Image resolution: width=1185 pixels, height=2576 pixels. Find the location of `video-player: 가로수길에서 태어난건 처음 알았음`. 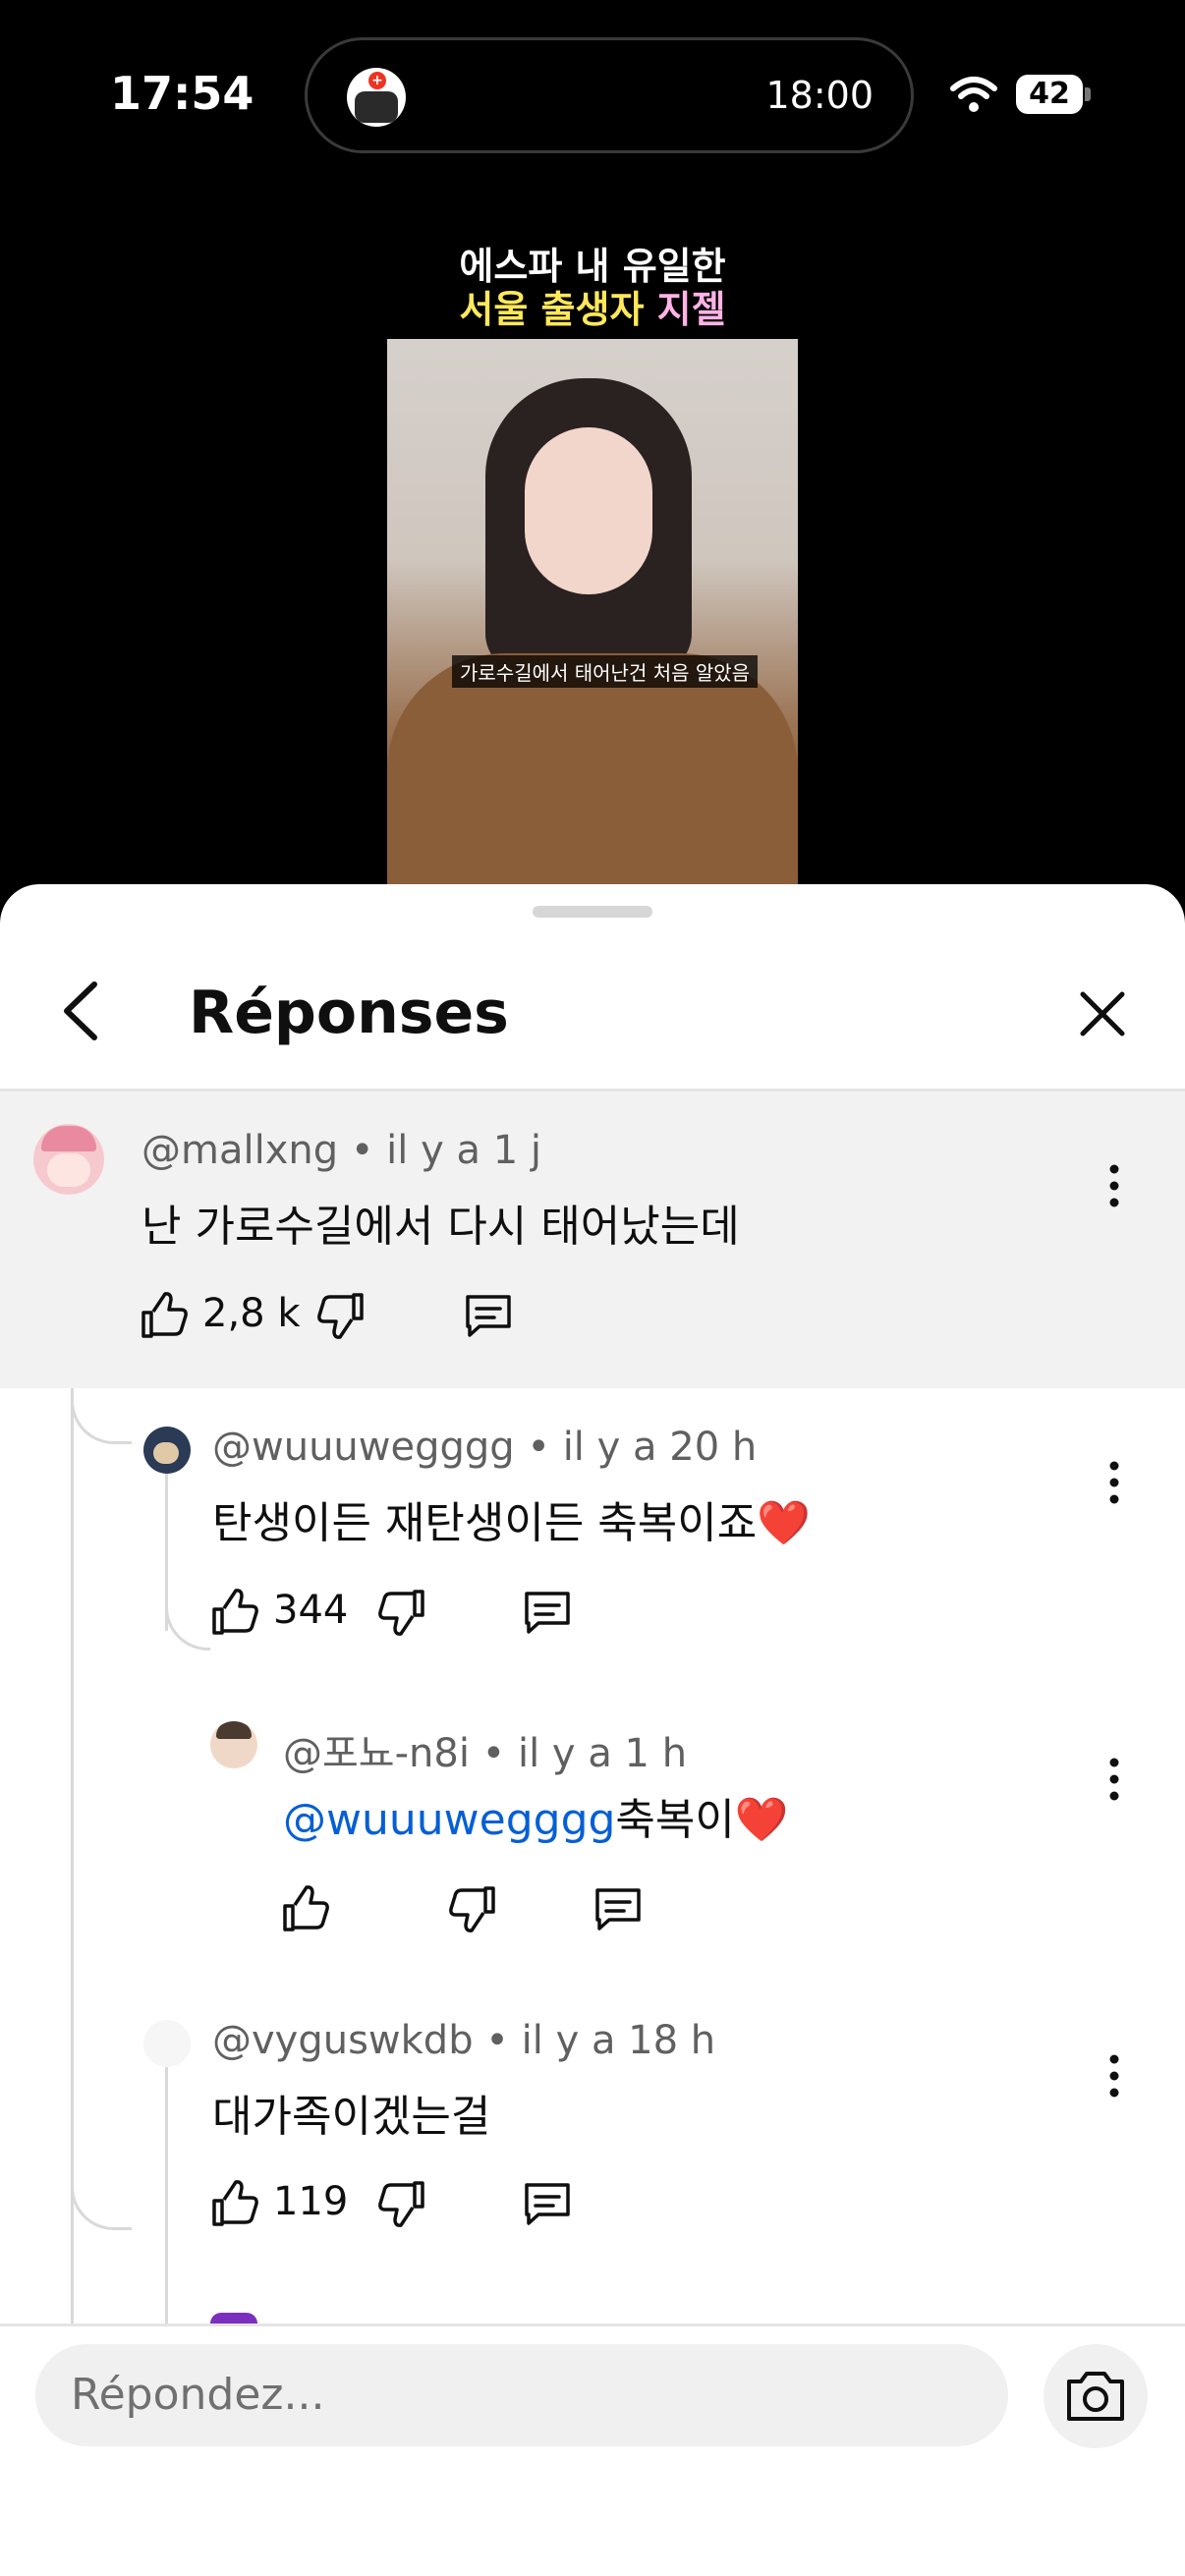

video-player: 가로수길에서 태어난건 처음 알았음 is located at coordinates (592, 614).